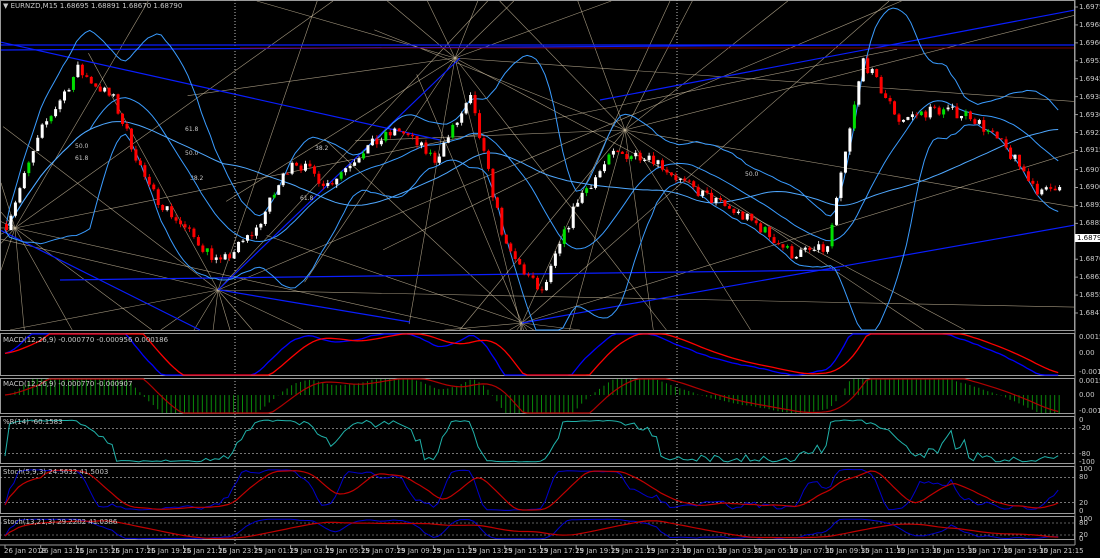 The image size is (1100, 558). What do you see at coordinates (1089, 381) in the screenshot?
I see `indicator-axis-label: 0.001565` at bounding box center [1089, 381].